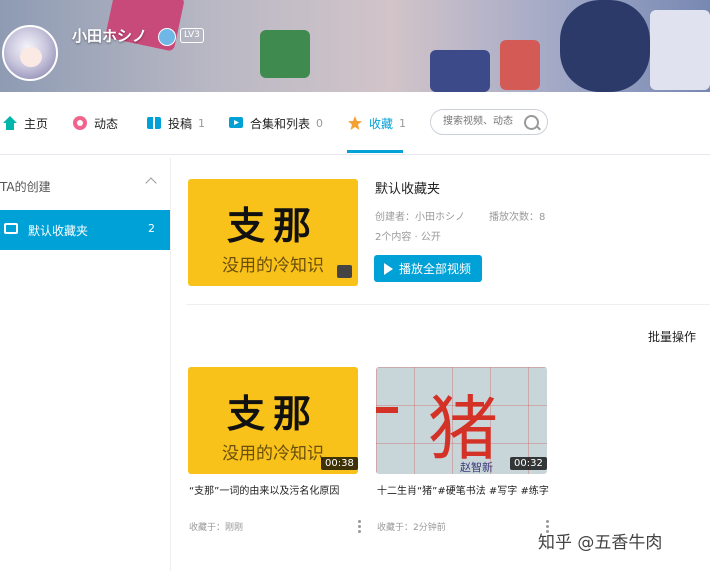  What do you see at coordinates (359, 527) in the screenshot?
I see `more-options-icon` at bounding box center [359, 527].